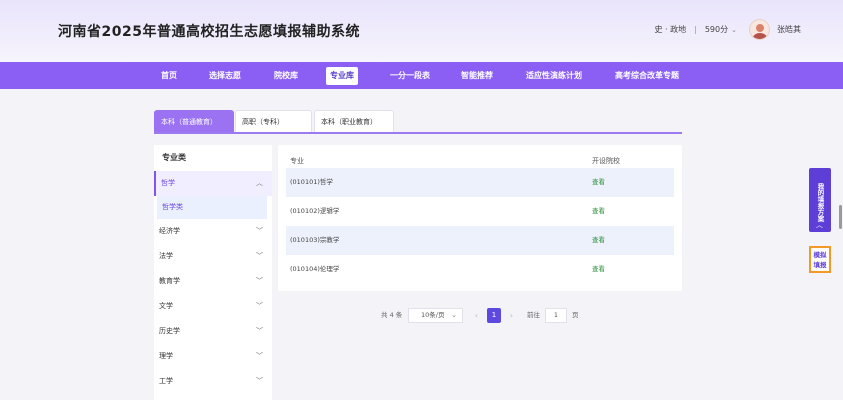  What do you see at coordinates (556, 315) in the screenshot?
I see `goto-page-input: 1` at bounding box center [556, 315].